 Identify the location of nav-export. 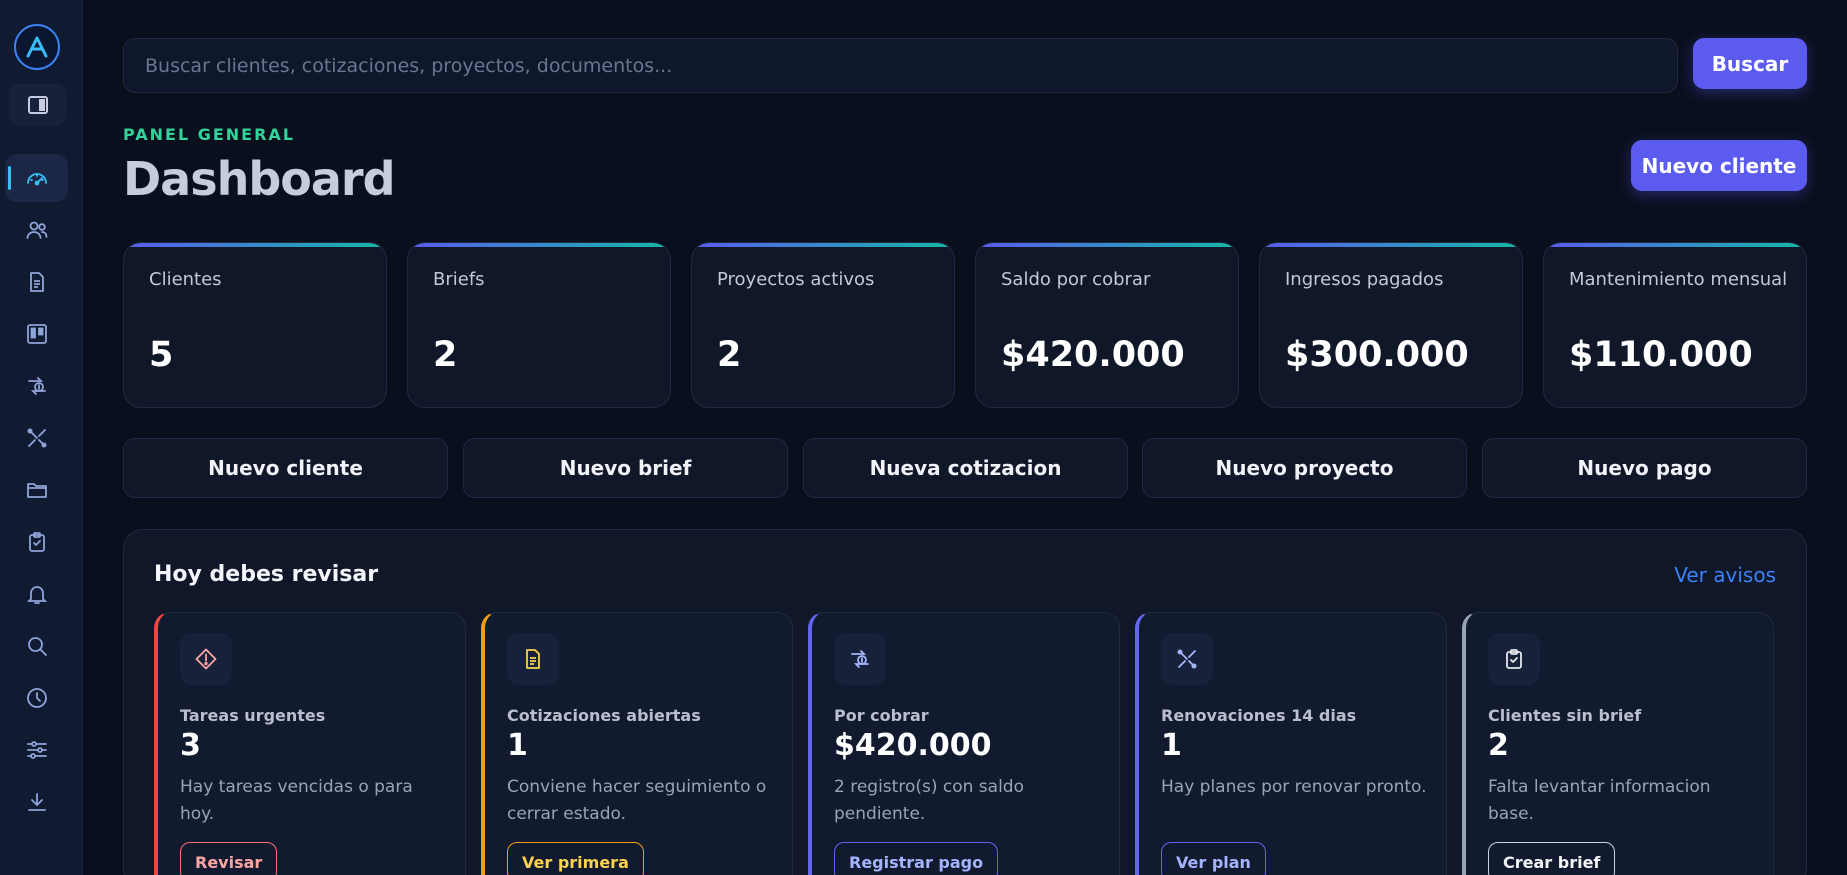
(36, 802).